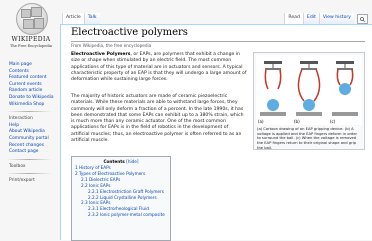 The width and height of the screenshot is (372, 241). I want to click on tab-talk: Talk, so click(91, 18).